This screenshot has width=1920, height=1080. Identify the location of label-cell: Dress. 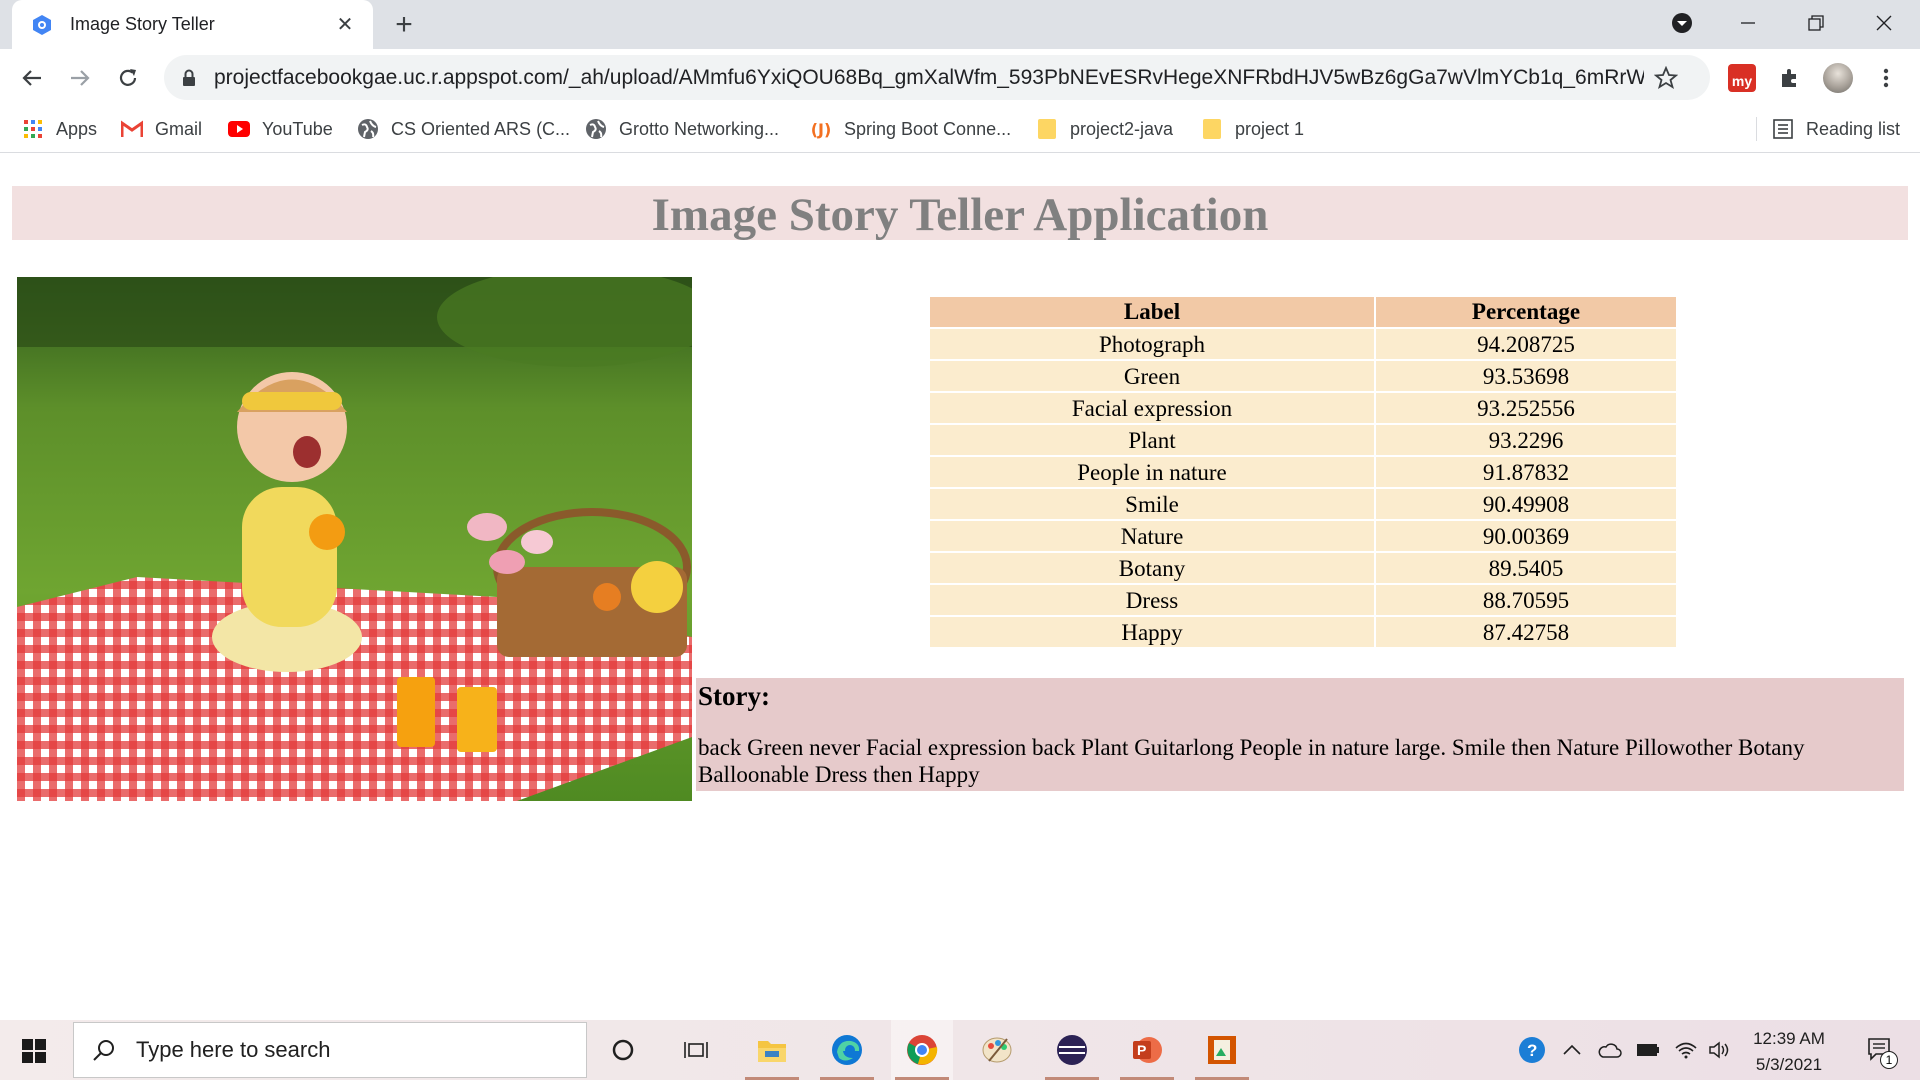
(1152, 600).